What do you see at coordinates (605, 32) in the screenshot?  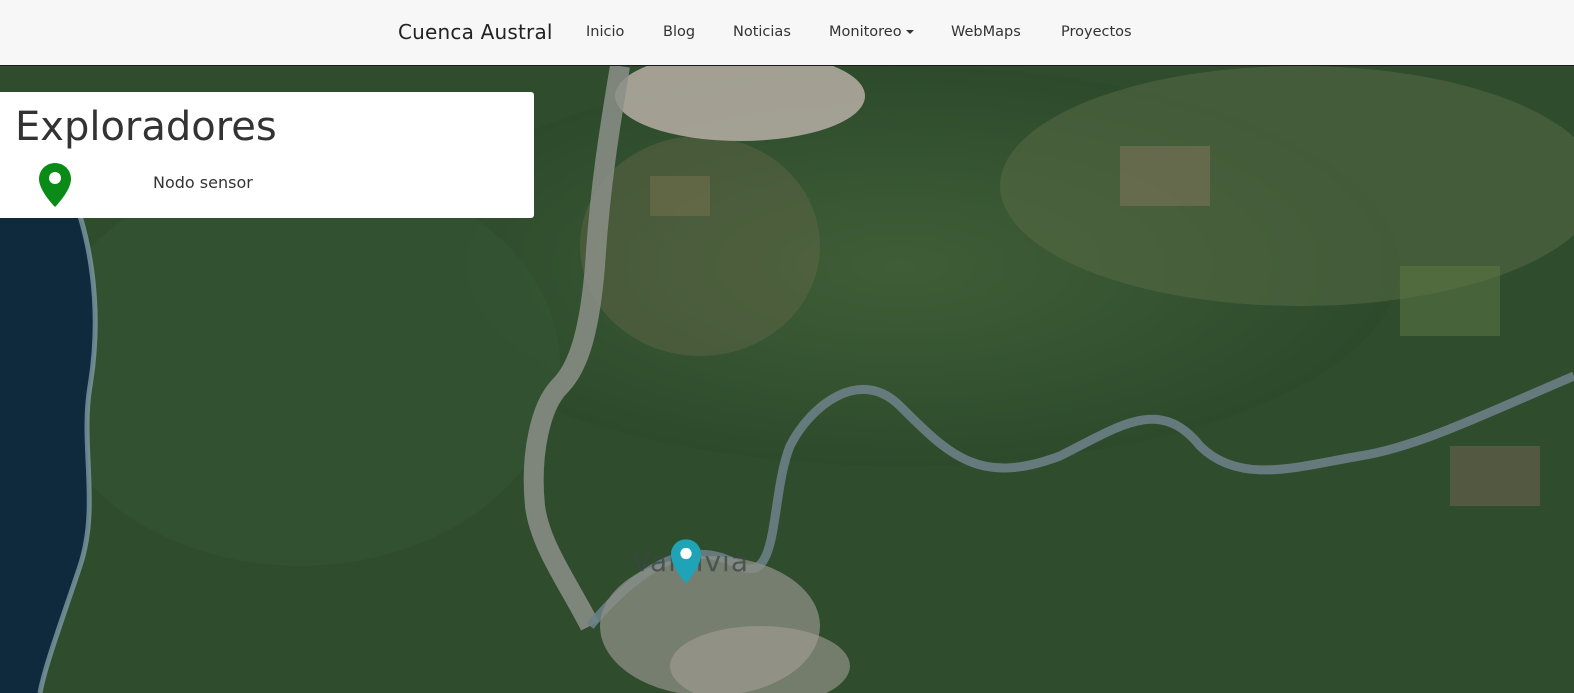 I see `nav-inicio: Inicio` at bounding box center [605, 32].